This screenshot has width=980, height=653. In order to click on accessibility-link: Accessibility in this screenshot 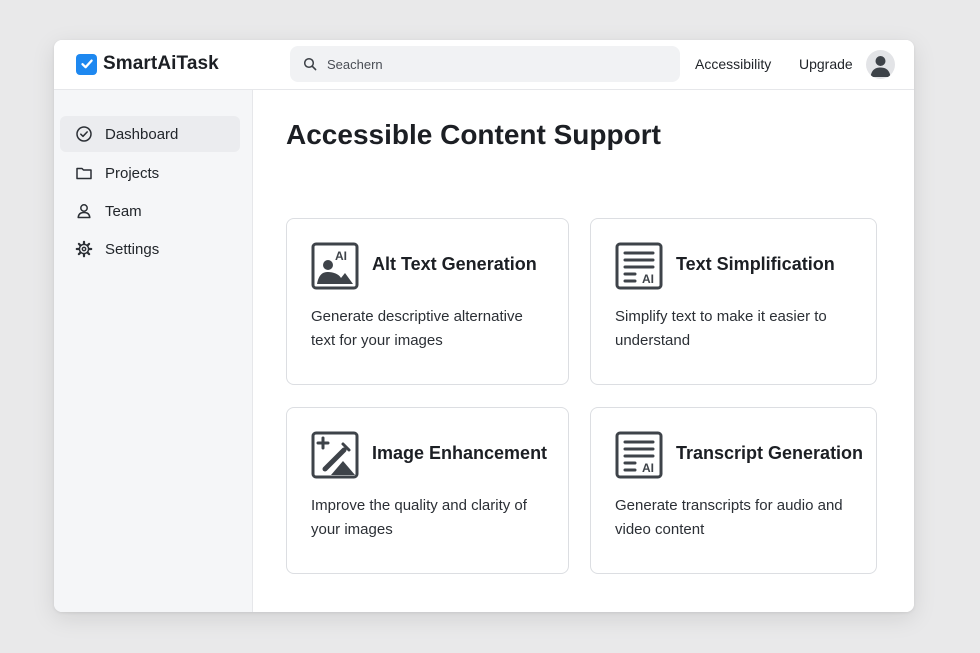, I will do `click(733, 64)`.